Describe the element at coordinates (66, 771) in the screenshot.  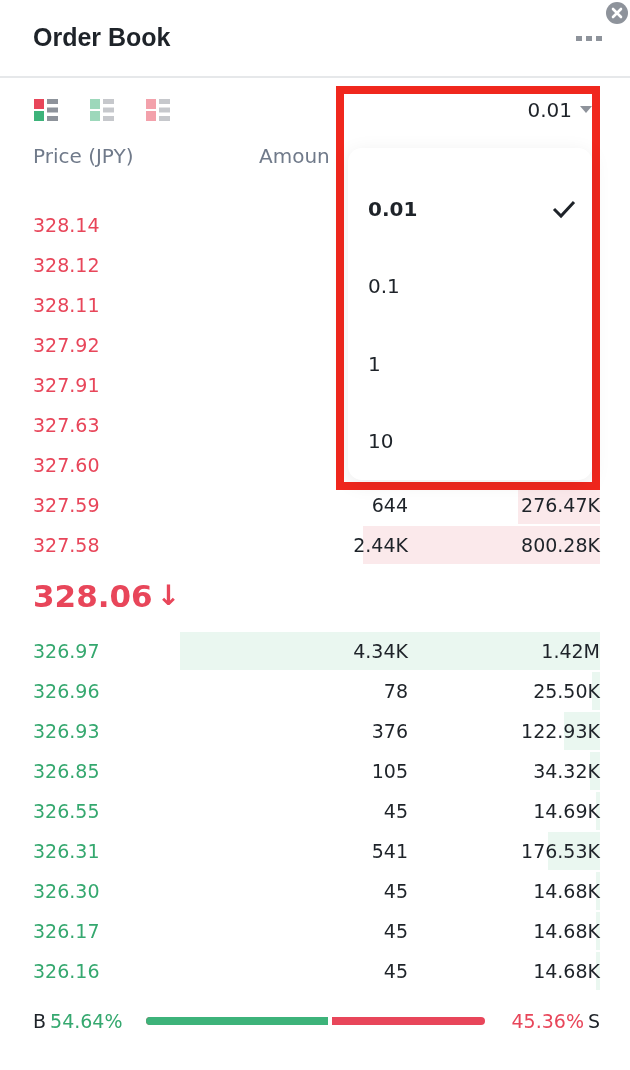
I see `price-cell-text: 326.85` at that location.